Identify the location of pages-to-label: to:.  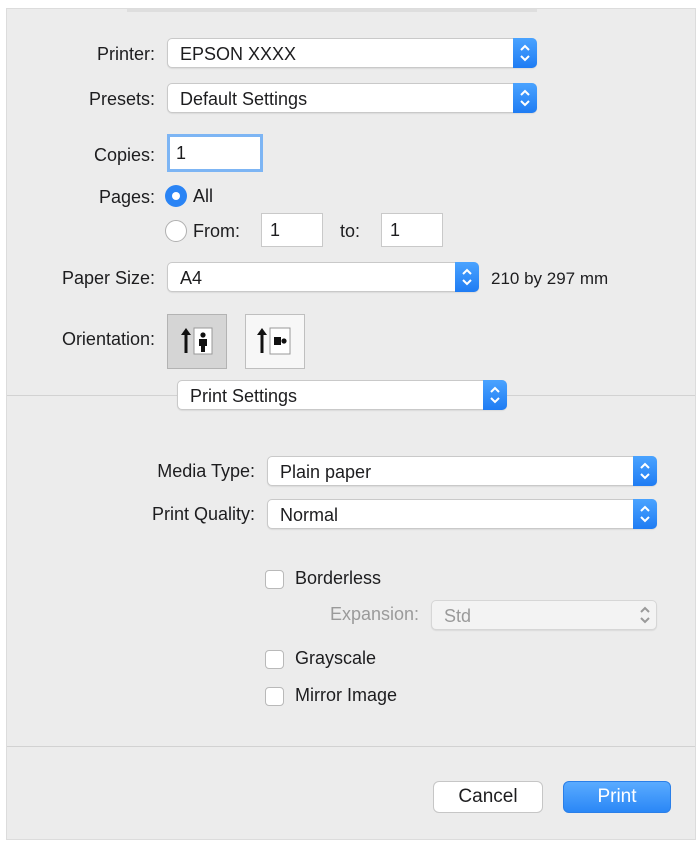
(350, 231).